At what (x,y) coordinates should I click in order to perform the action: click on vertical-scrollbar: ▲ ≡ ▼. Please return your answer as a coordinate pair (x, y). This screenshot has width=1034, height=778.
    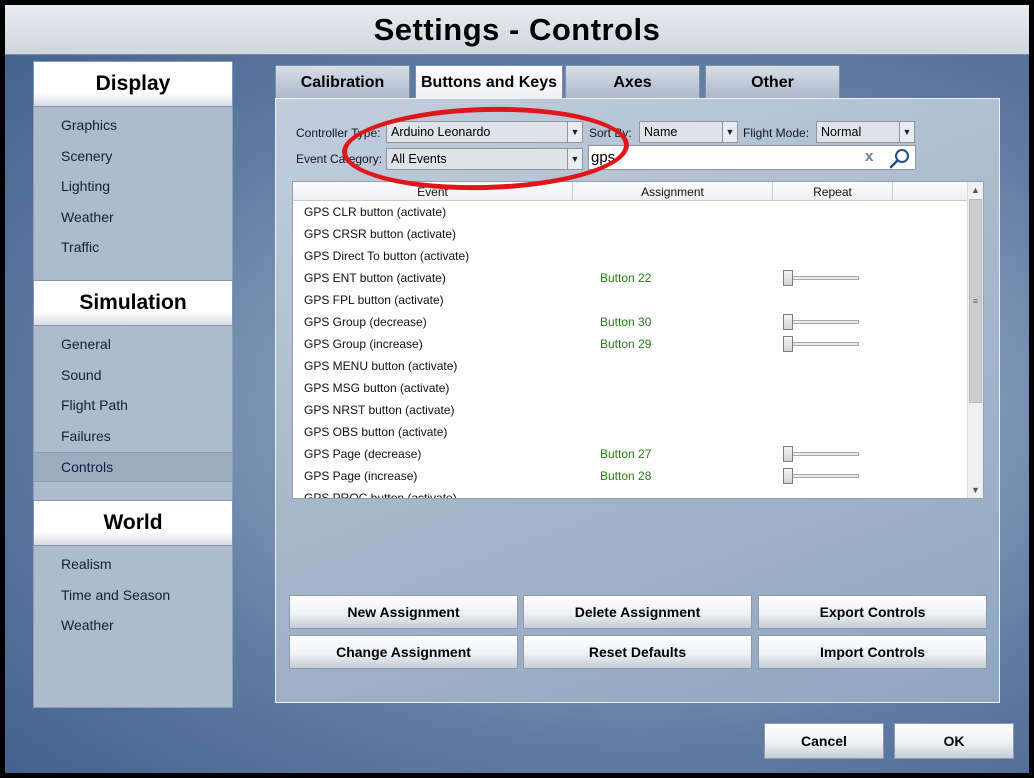
    Looking at the image, I should click on (975, 340).